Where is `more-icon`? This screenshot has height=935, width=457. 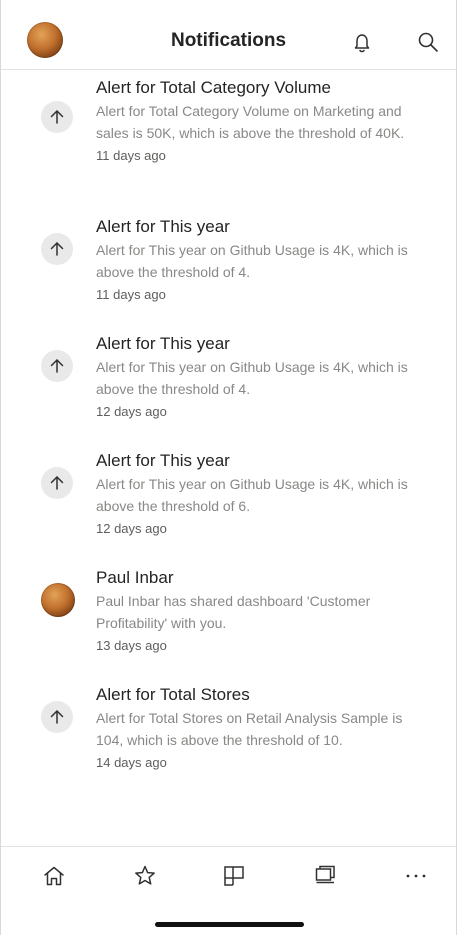 more-icon is located at coordinates (416, 876).